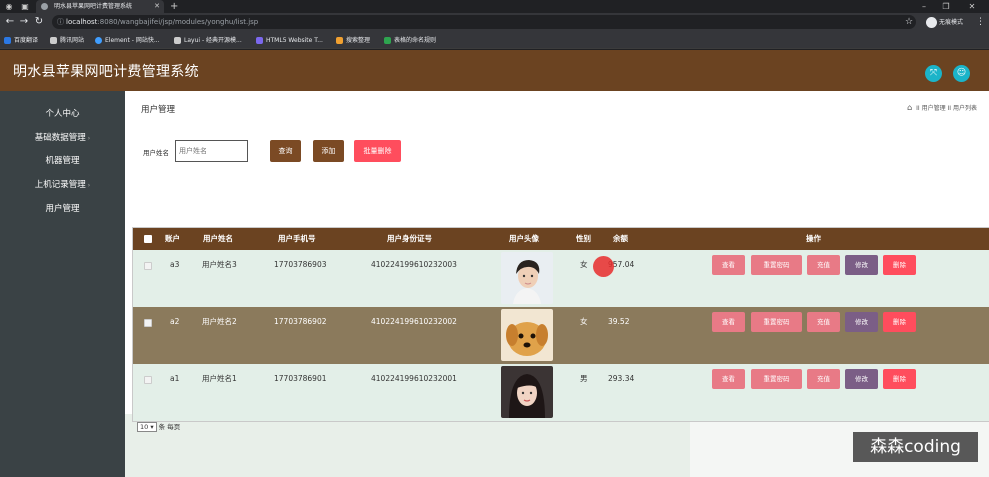 This screenshot has width=989, height=477. What do you see at coordinates (25, 6) in the screenshot?
I see `tab-search-icon: ▣` at bounding box center [25, 6].